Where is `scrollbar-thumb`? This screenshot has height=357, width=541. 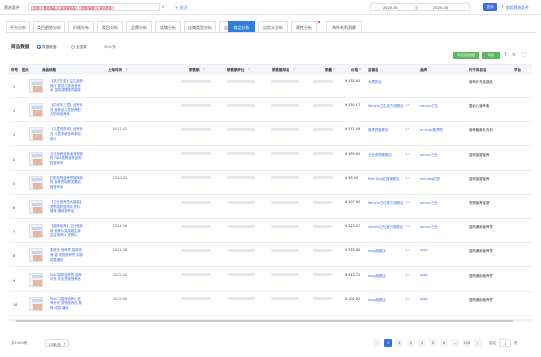 scrollbar-thumb is located at coordinates (264, 320).